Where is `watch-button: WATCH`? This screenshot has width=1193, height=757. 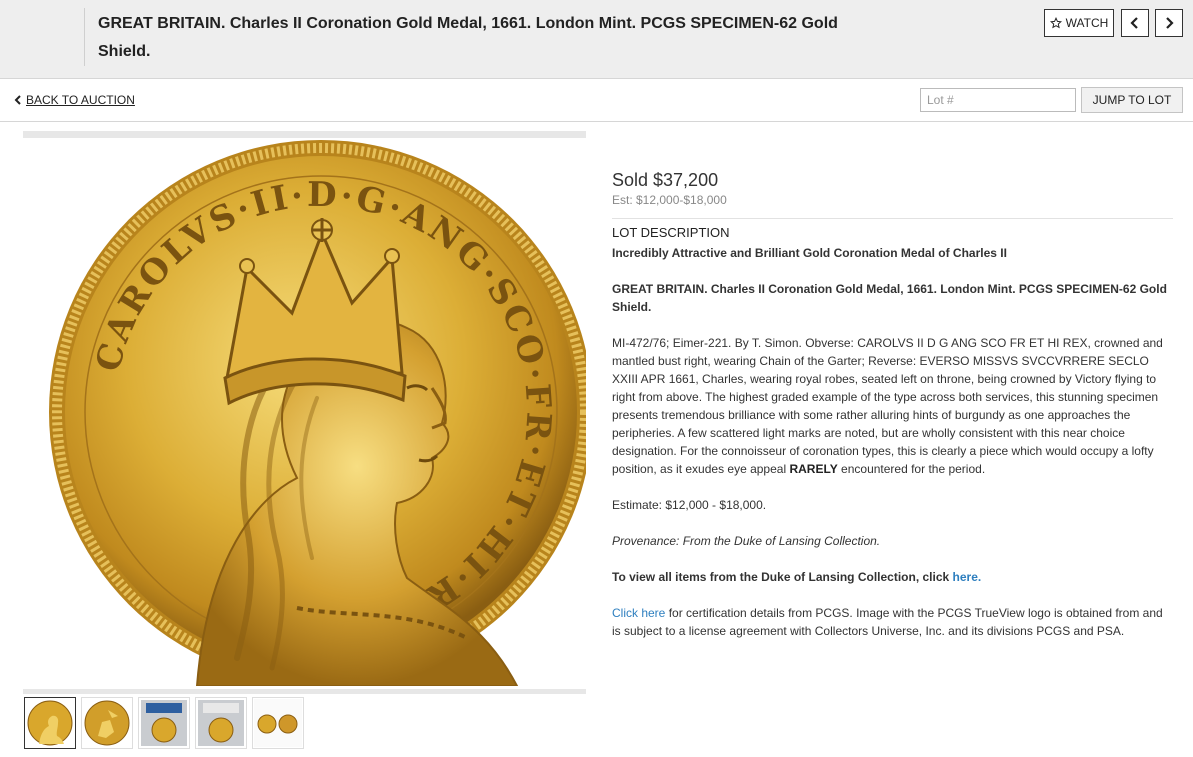
watch-button: WATCH is located at coordinates (1079, 23).